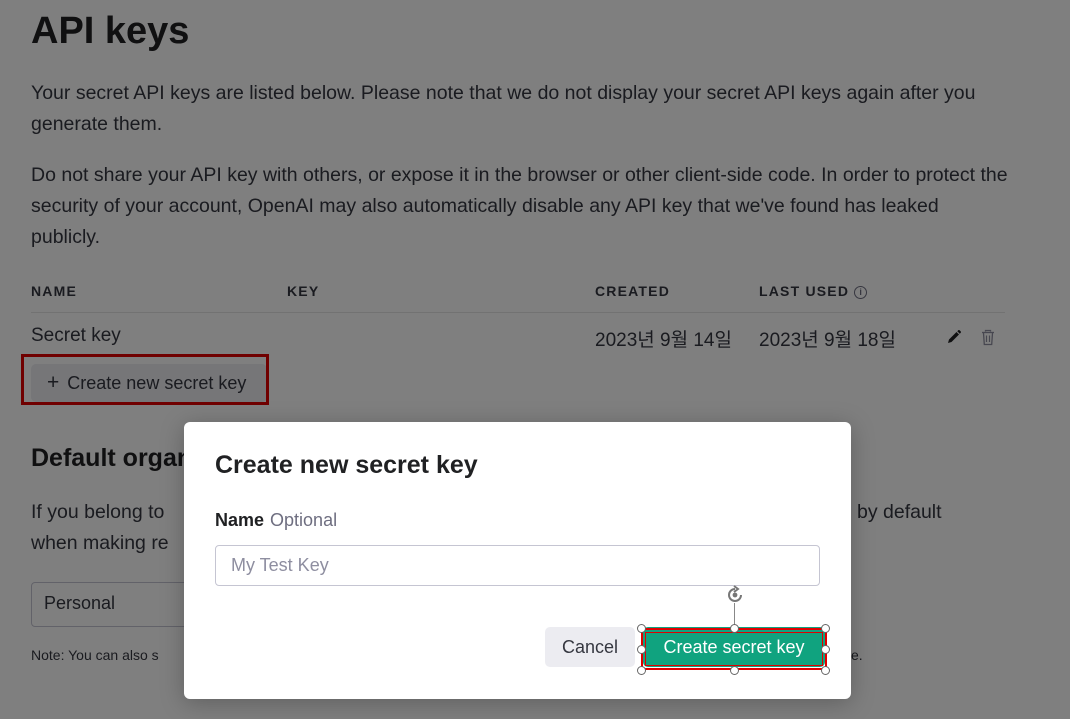 The height and width of the screenshot is (719, 1070). What do you see at coordinates (735, 595) in the screenshot?
I see `rotate-handle-icon` at bounding box center [735, 595].